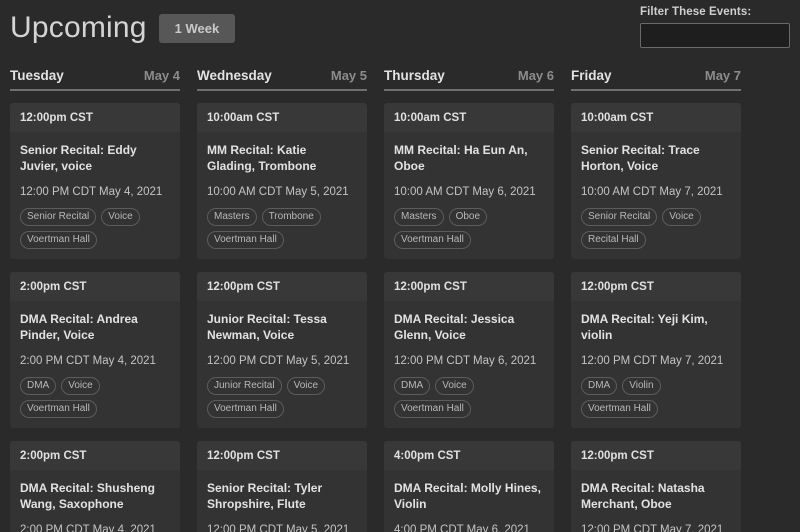  What do you see at coordinates (282, 158) in the screenshot?
I see `event-title: MM Recital: Katie Glading, Trombone` at bounding box center [282, 158].